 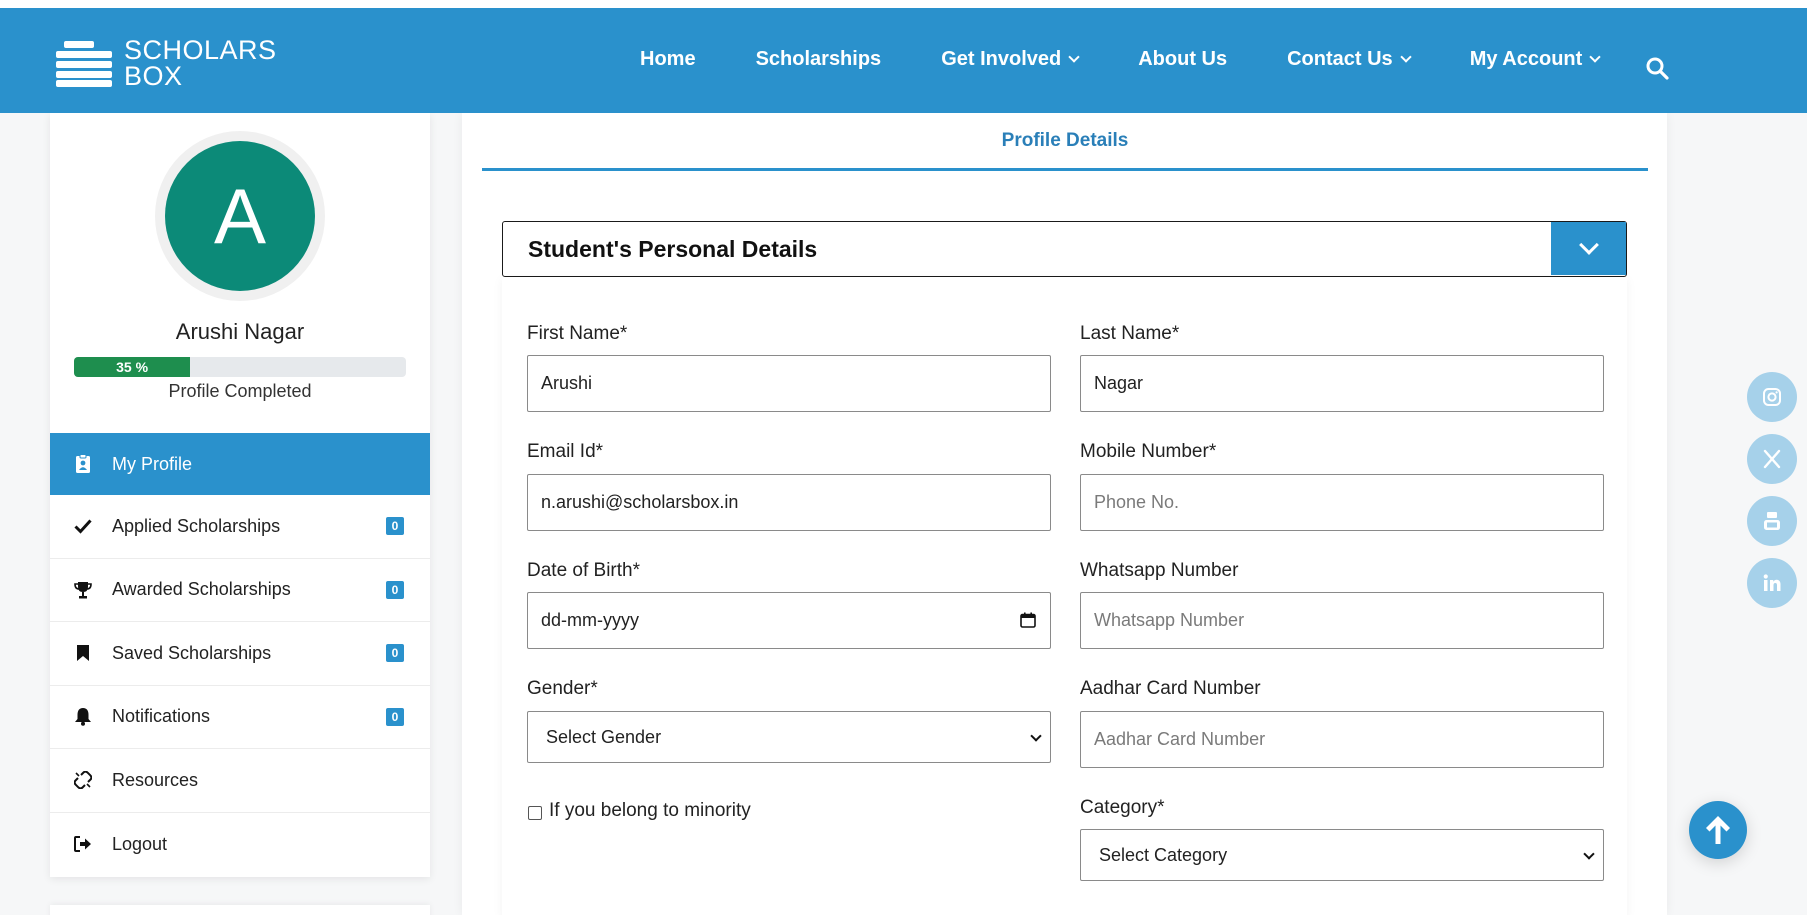 What do you see at coordinates (1772, 459) in the screenshot?
I see `x-button` at bounding box center [1772, 459].